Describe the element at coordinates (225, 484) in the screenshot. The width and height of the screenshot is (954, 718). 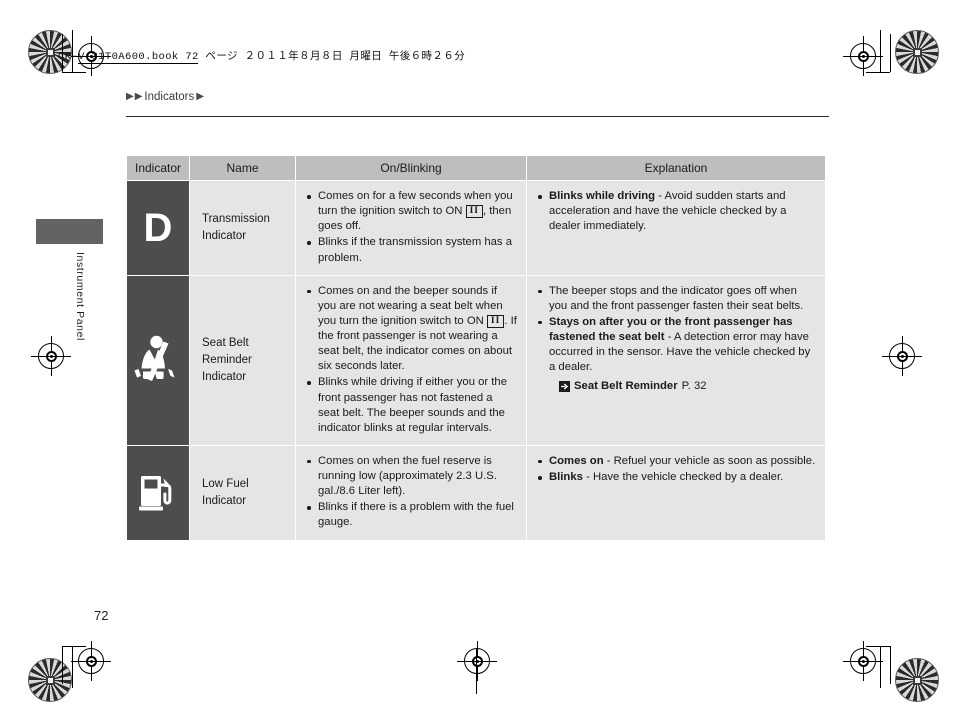
I see `indicator-name-line: Low Fuel` at that location.